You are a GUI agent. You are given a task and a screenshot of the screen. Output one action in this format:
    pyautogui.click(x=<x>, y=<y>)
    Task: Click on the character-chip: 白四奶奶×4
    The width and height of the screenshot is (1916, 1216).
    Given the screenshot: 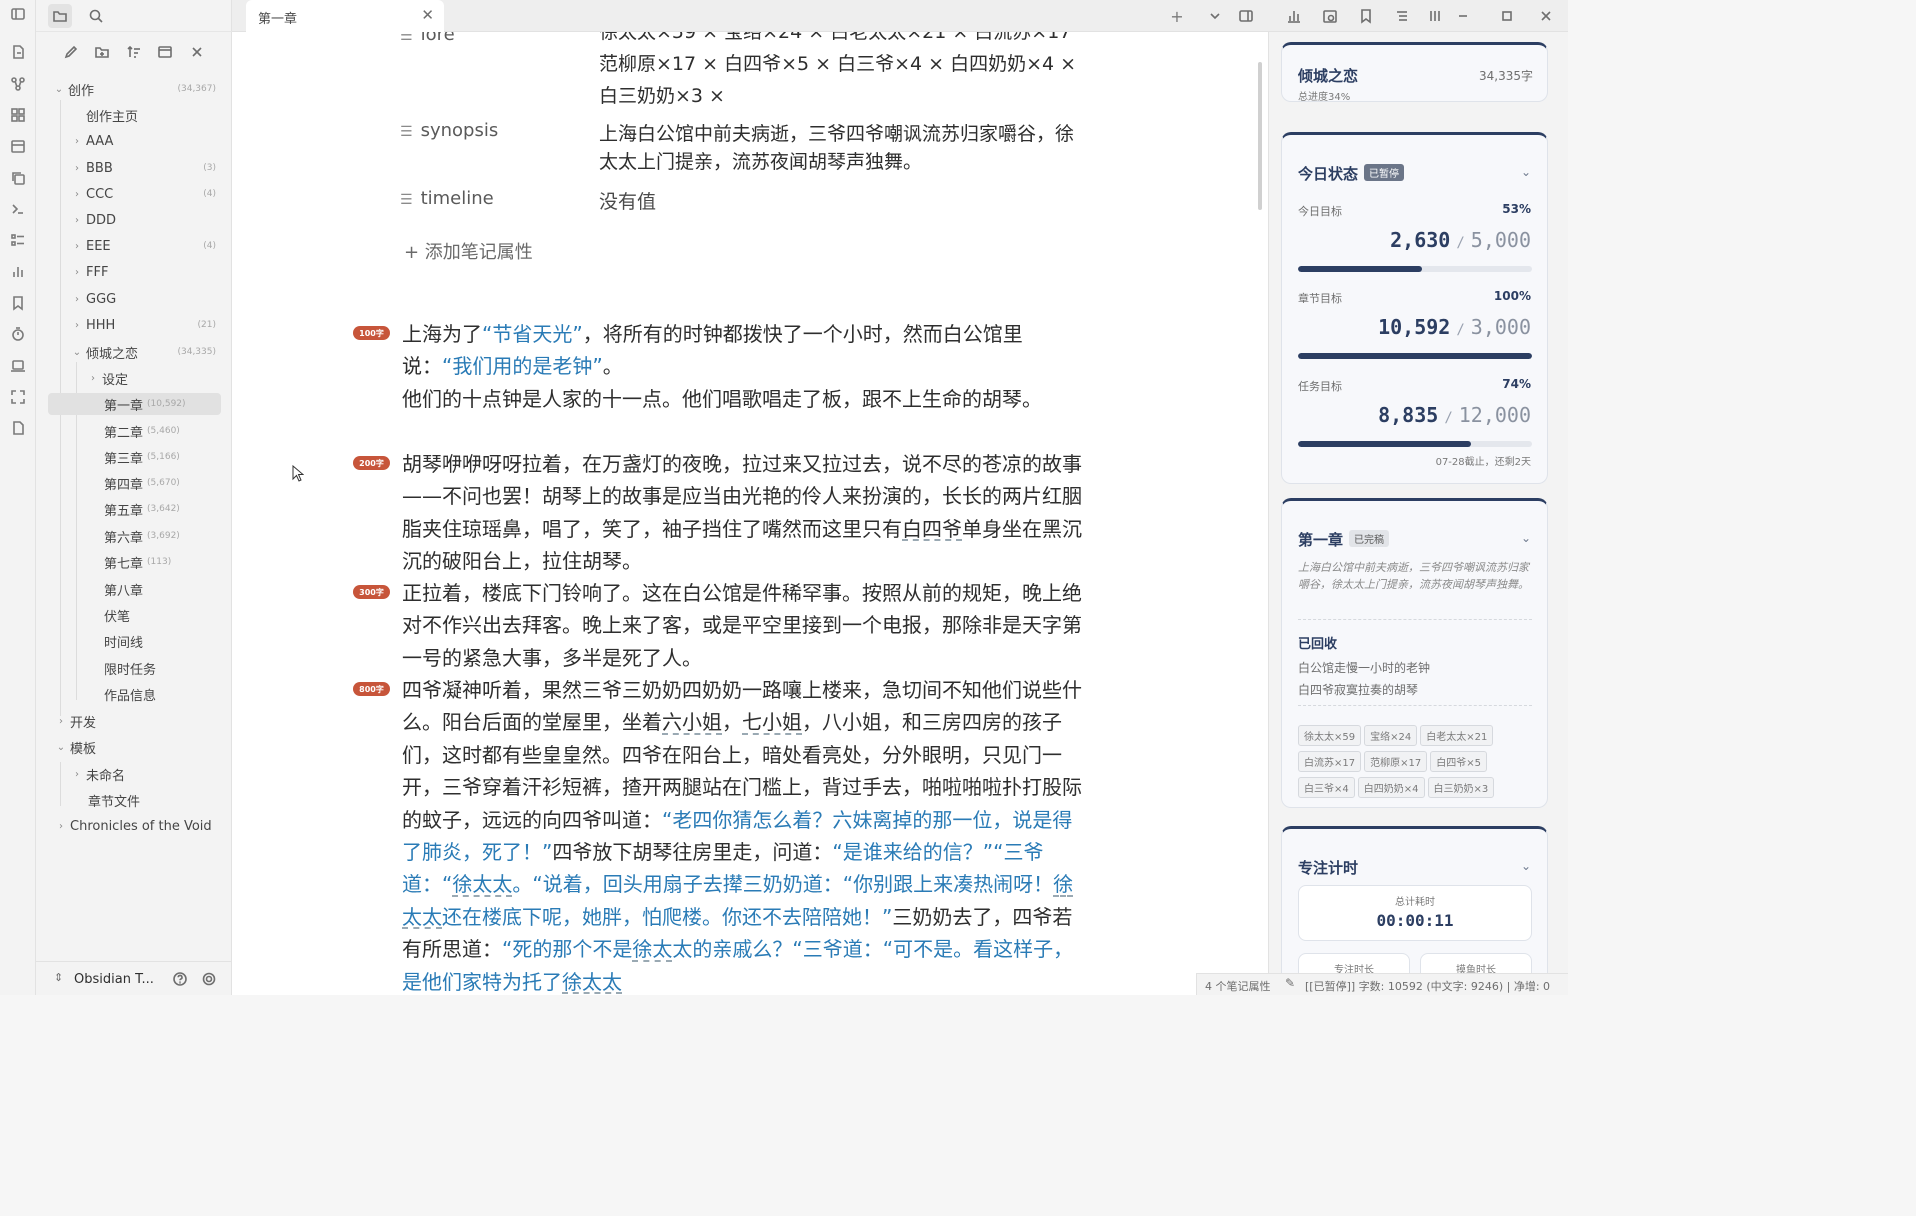 What is the action you would take?
    pyautogui.click(x=1391, y=787)
    